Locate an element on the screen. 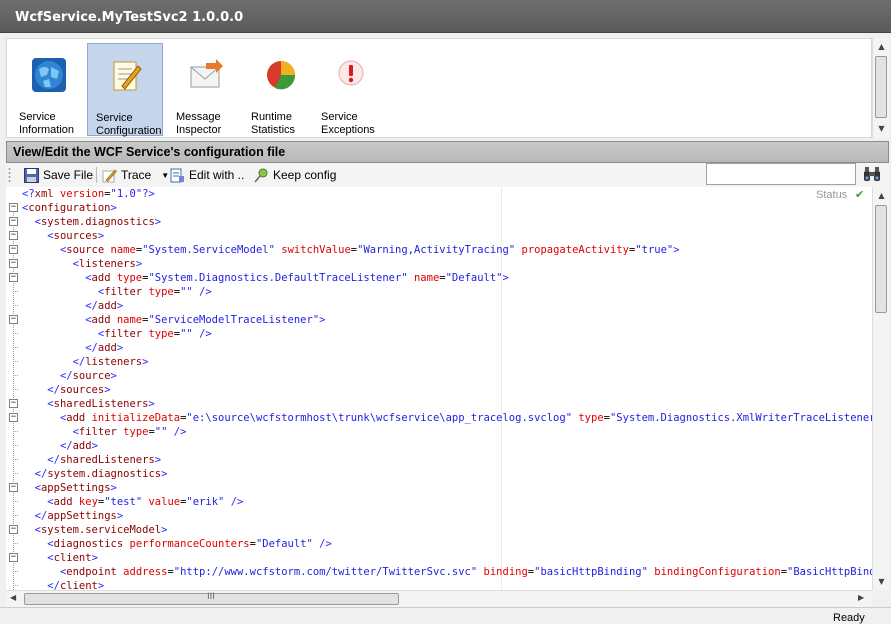 The height and width of the screenshot is (624, 891). trace-button: Trace ▼ is located at coordinates (135, 175).